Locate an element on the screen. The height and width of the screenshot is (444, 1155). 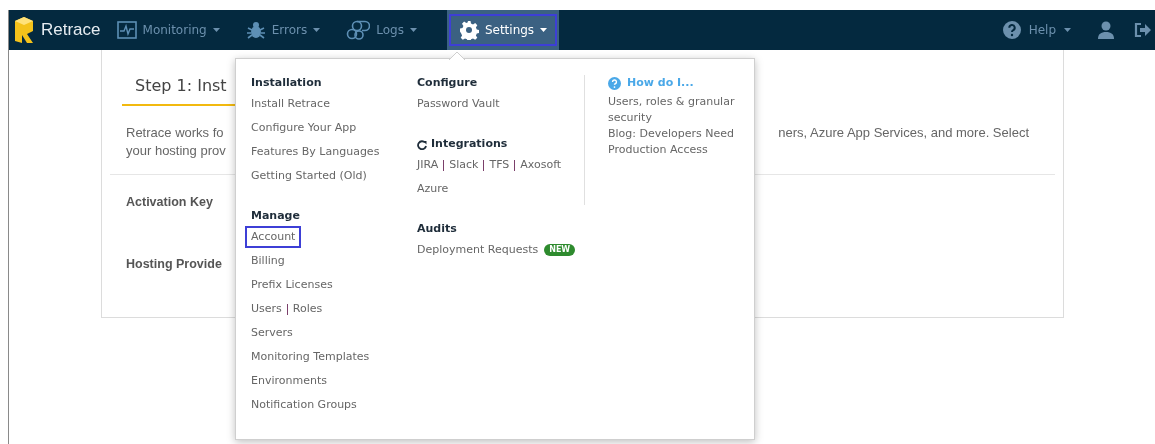
logout-icon is located at coordinates (1142, 30).